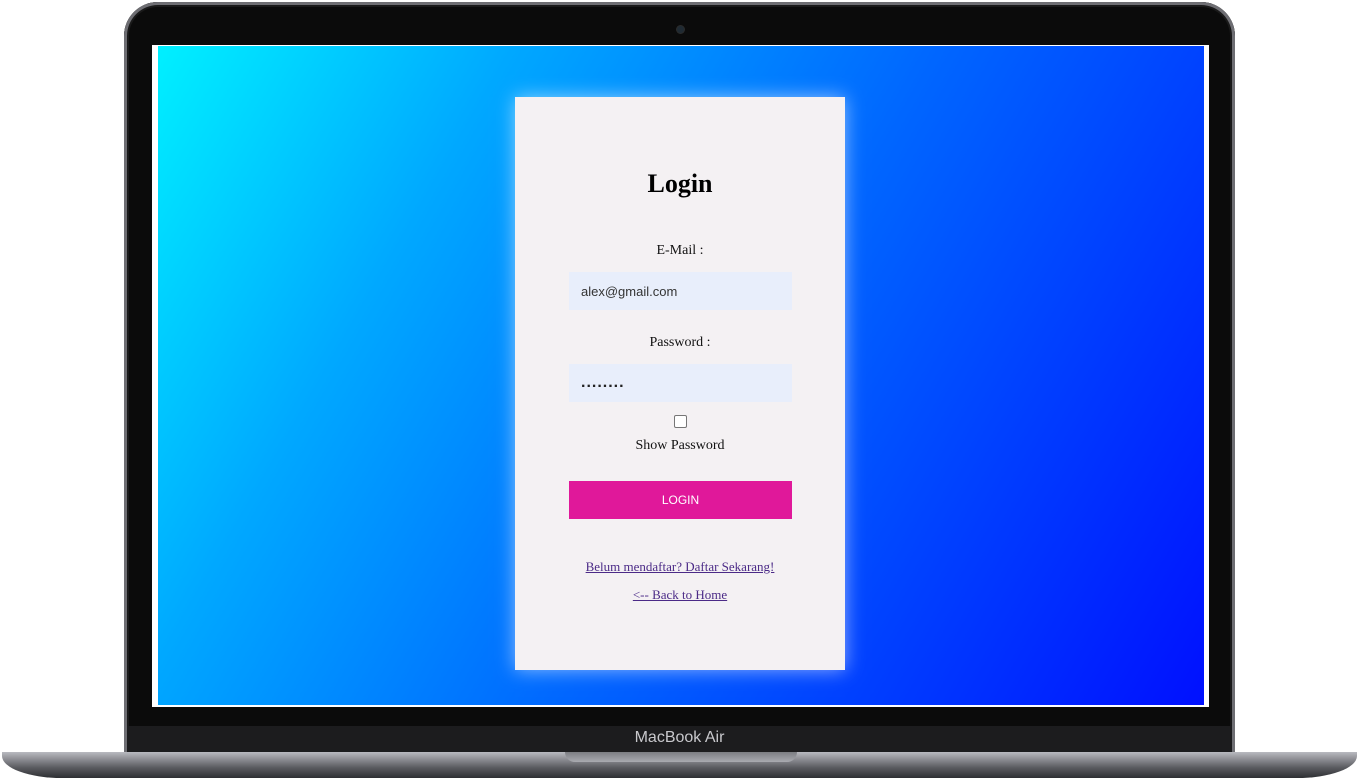 The image size is (1359, 781). I want to click on register-link: Belum mendaftar? Daftar Sekarang!, so click(680, 567).